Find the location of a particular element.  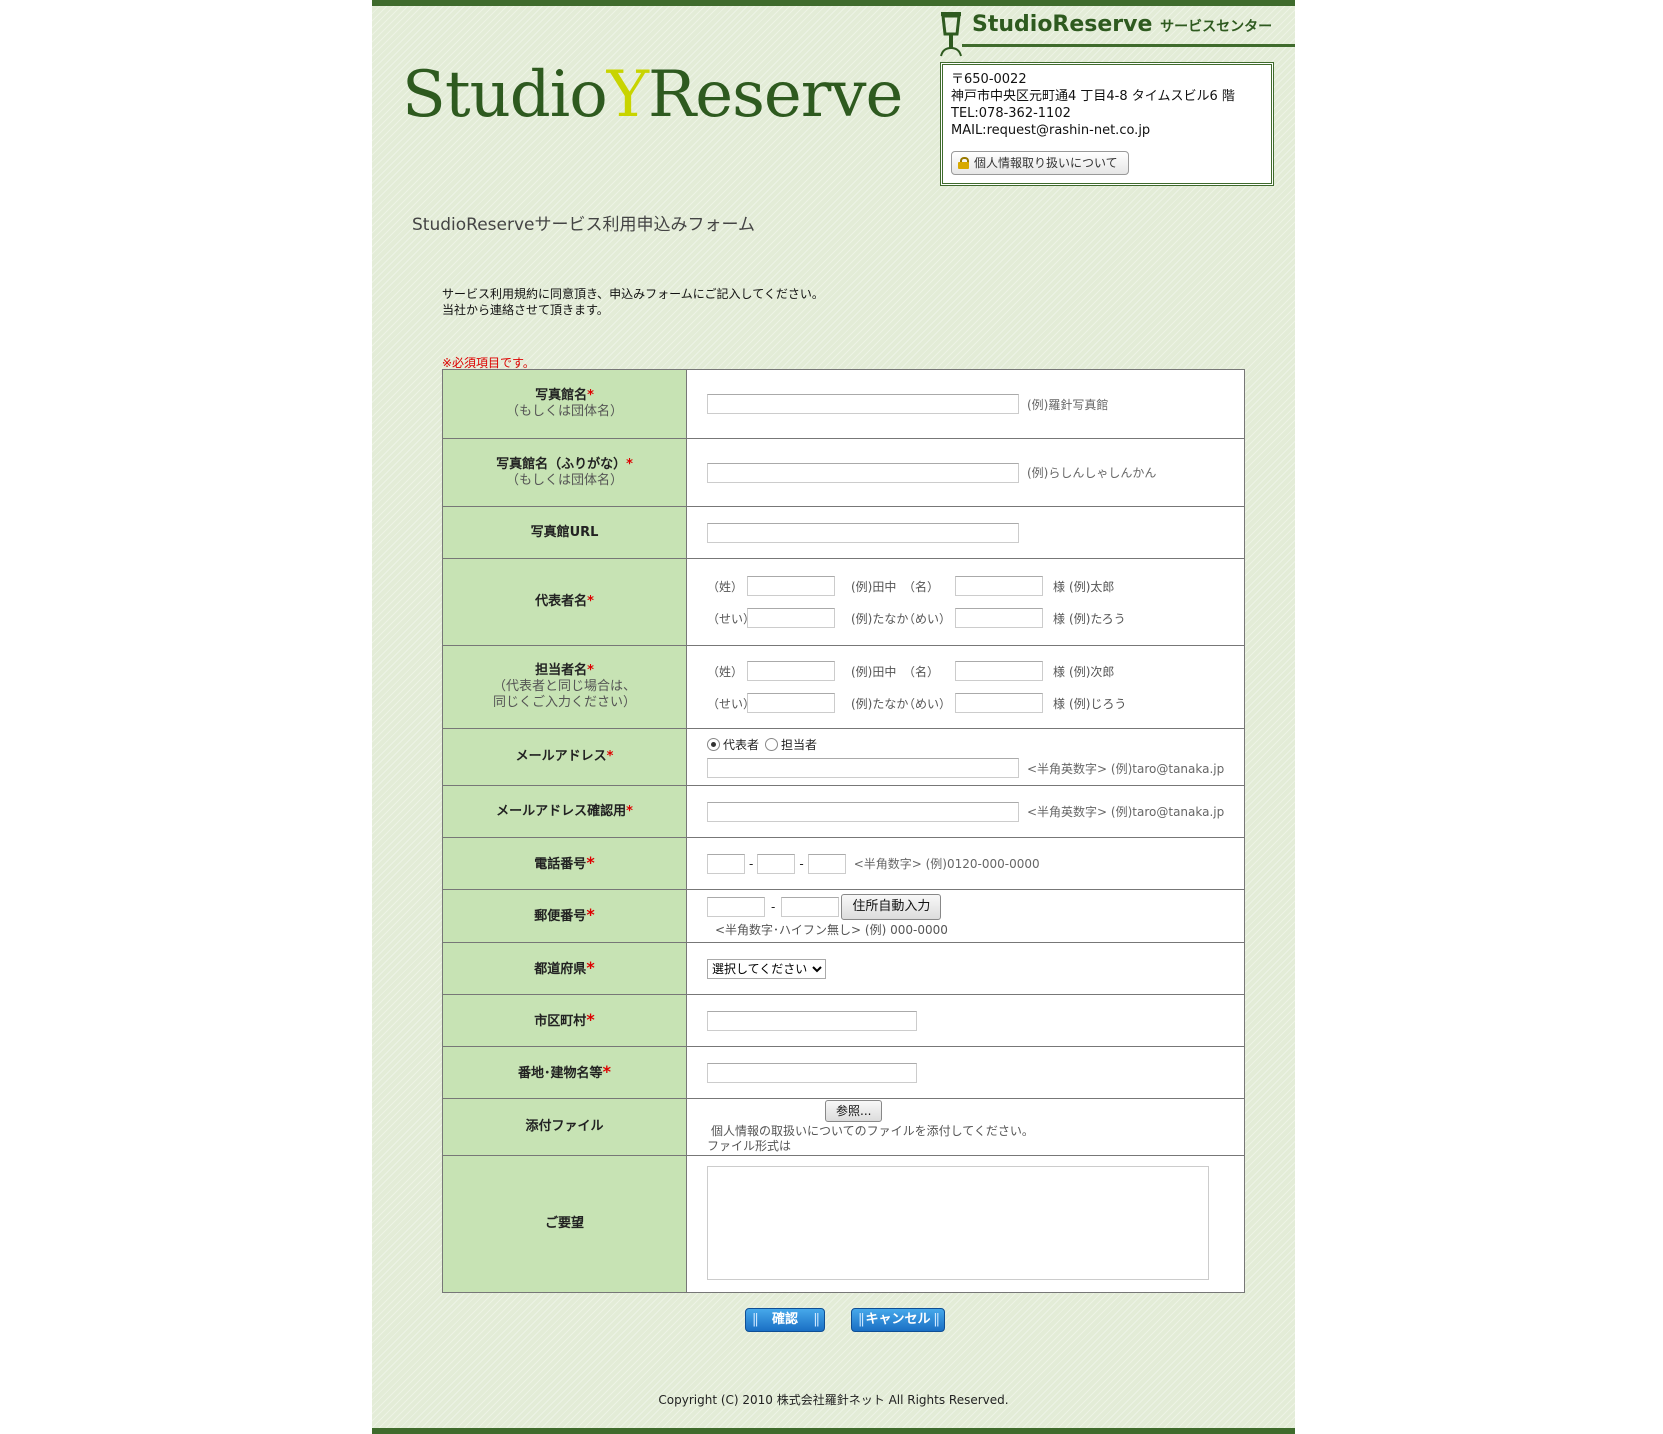

contact-address: 神戸市中央区元町通4 丁目4-8 タイムスビル6 階 is located at coordinates (1093, 96).